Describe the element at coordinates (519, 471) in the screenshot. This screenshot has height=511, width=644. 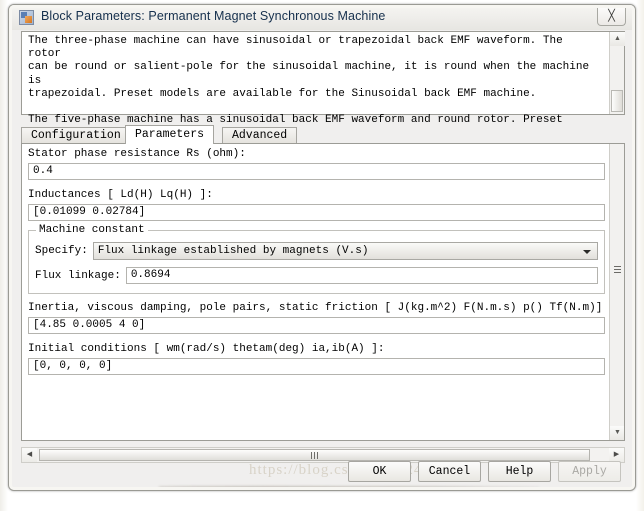
I see `help-button: Help` at that location.